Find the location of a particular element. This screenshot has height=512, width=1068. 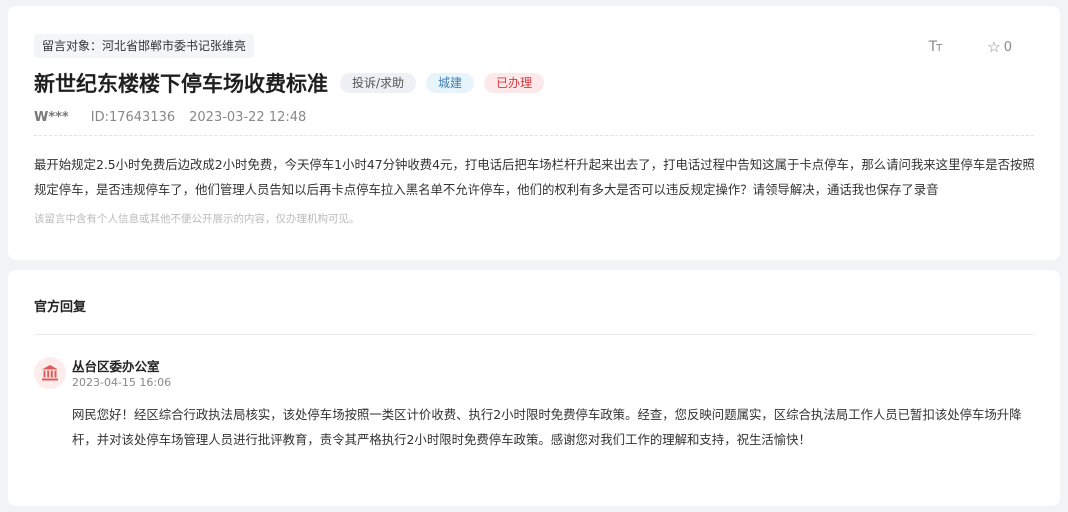

font-size-icon-small: T is located at coordinates (939, 48).